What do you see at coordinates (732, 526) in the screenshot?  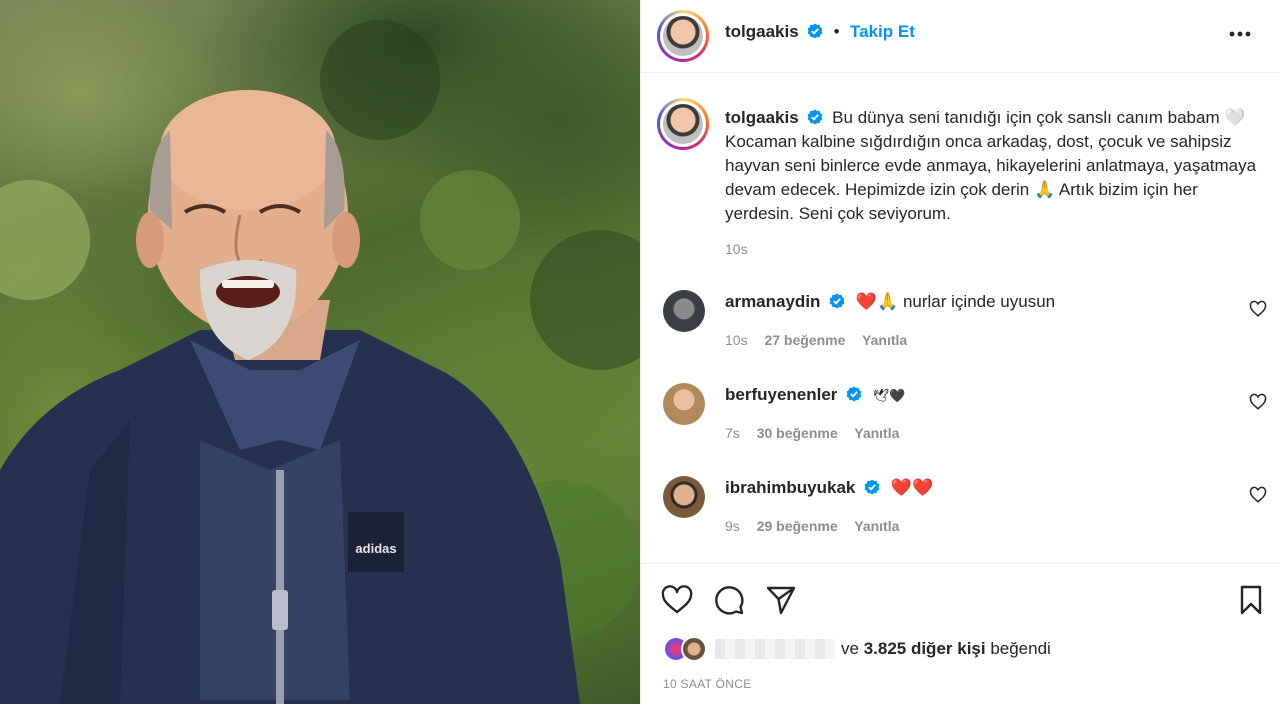 I see `comment-timestamp: 9s` at bounding box center [732, 526].